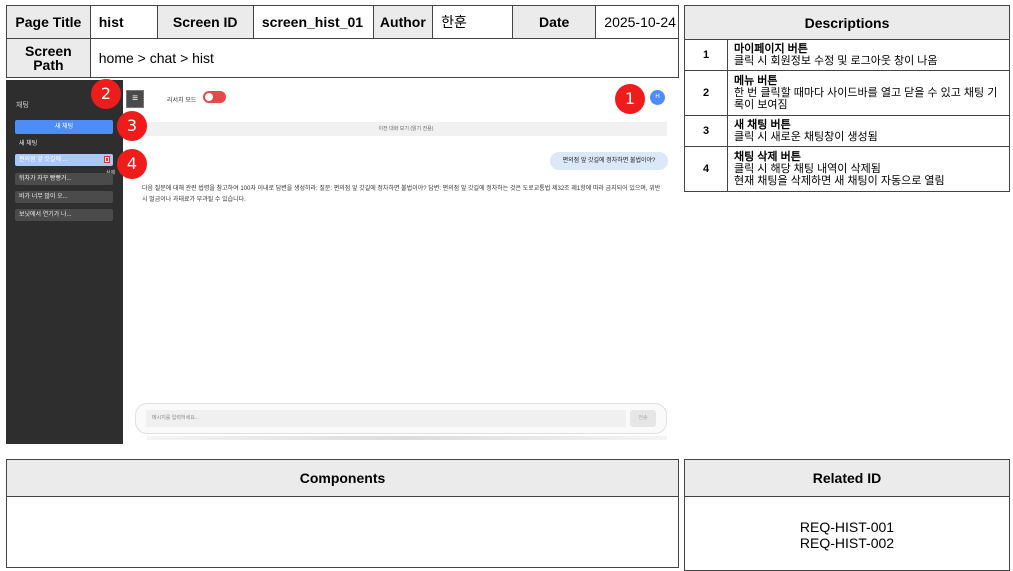  I want to click on desc-title: 채팅 삭제 버튼, so click(767, 157).